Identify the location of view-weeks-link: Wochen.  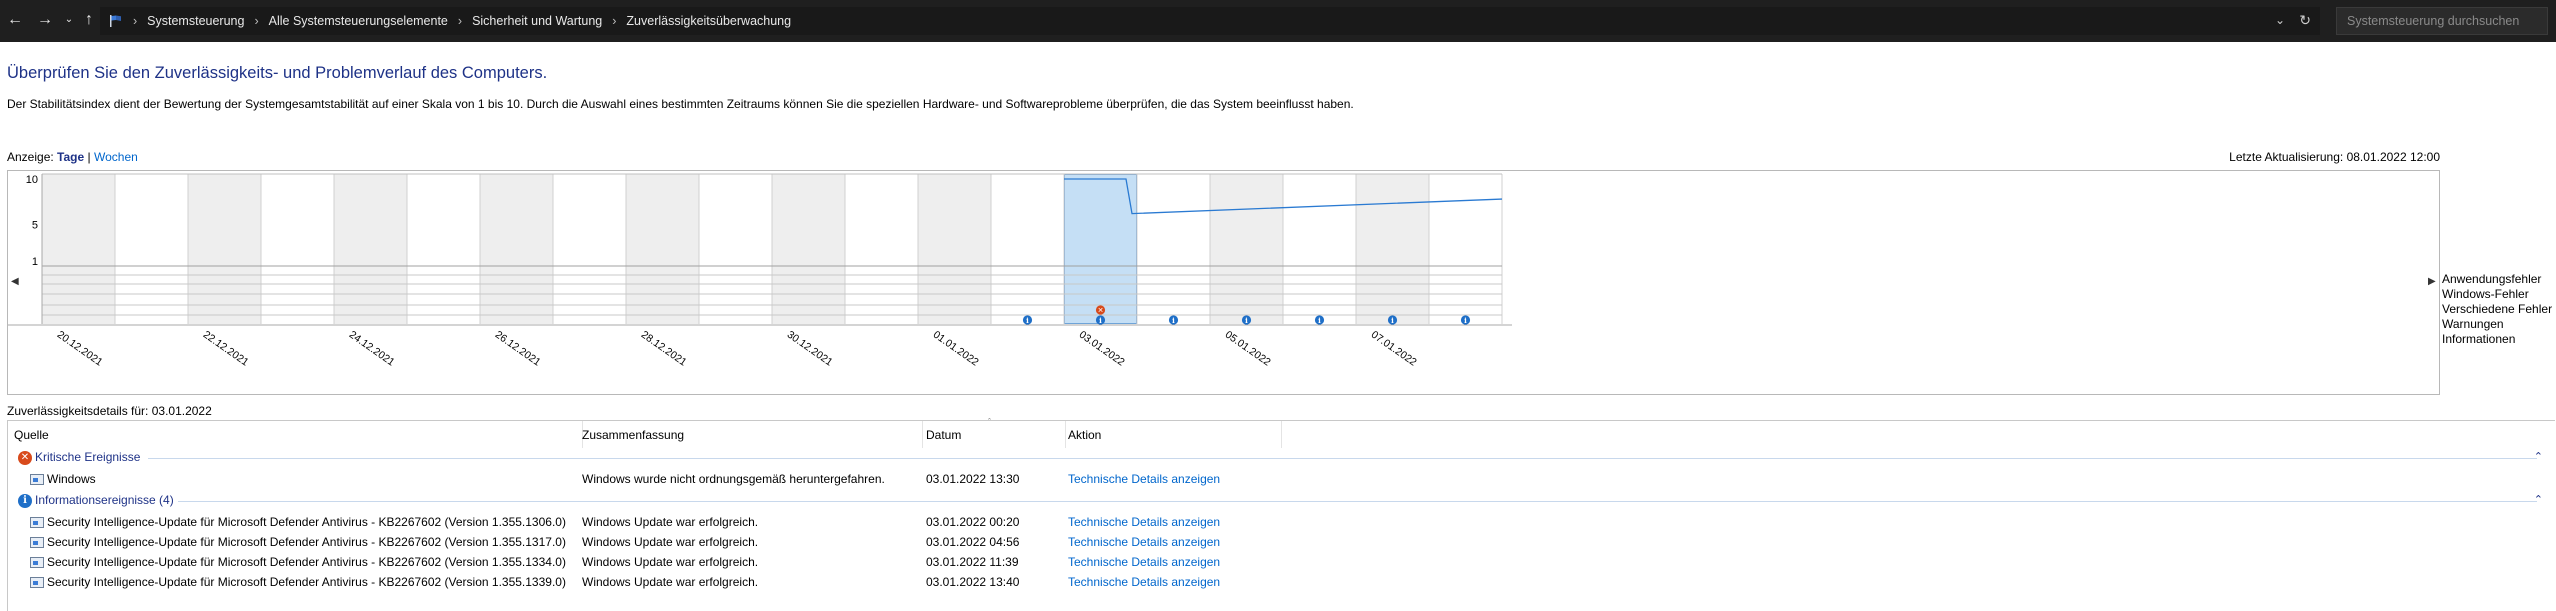
(116, 157).